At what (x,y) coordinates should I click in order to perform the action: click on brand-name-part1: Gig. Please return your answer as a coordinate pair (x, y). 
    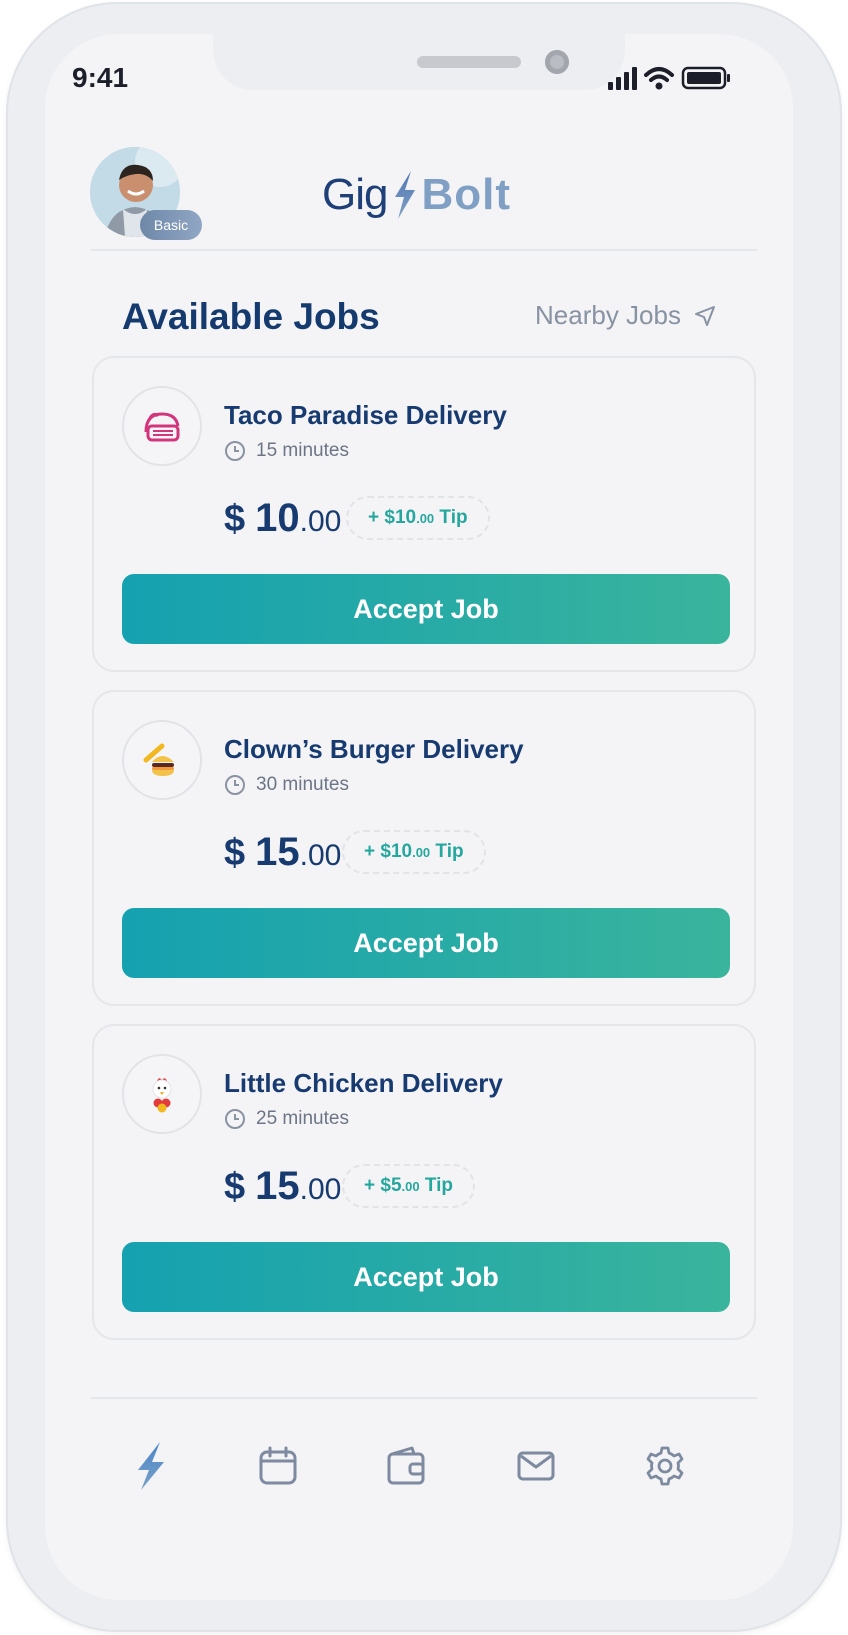
    Looking at the image, I should click on (355, 194).